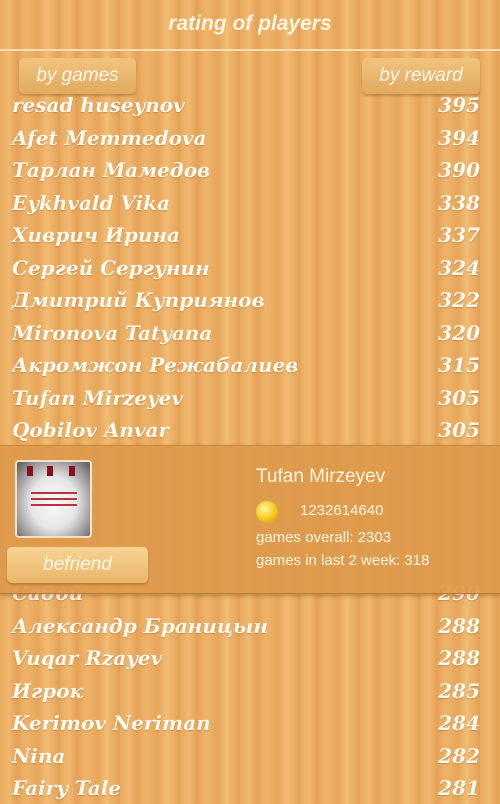 Image resolution: width=500 pixels, height=804 pixels. What do you see at coordinates (246, 691) in the screenshot?
I see `player-row: Игрок 285` at bounding box center [246, 691].